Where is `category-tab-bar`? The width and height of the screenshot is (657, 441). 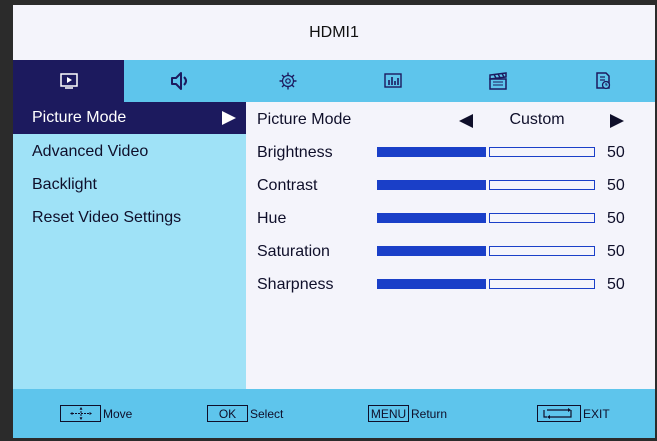
category-tab-bar is located at coordinates (334, 81).